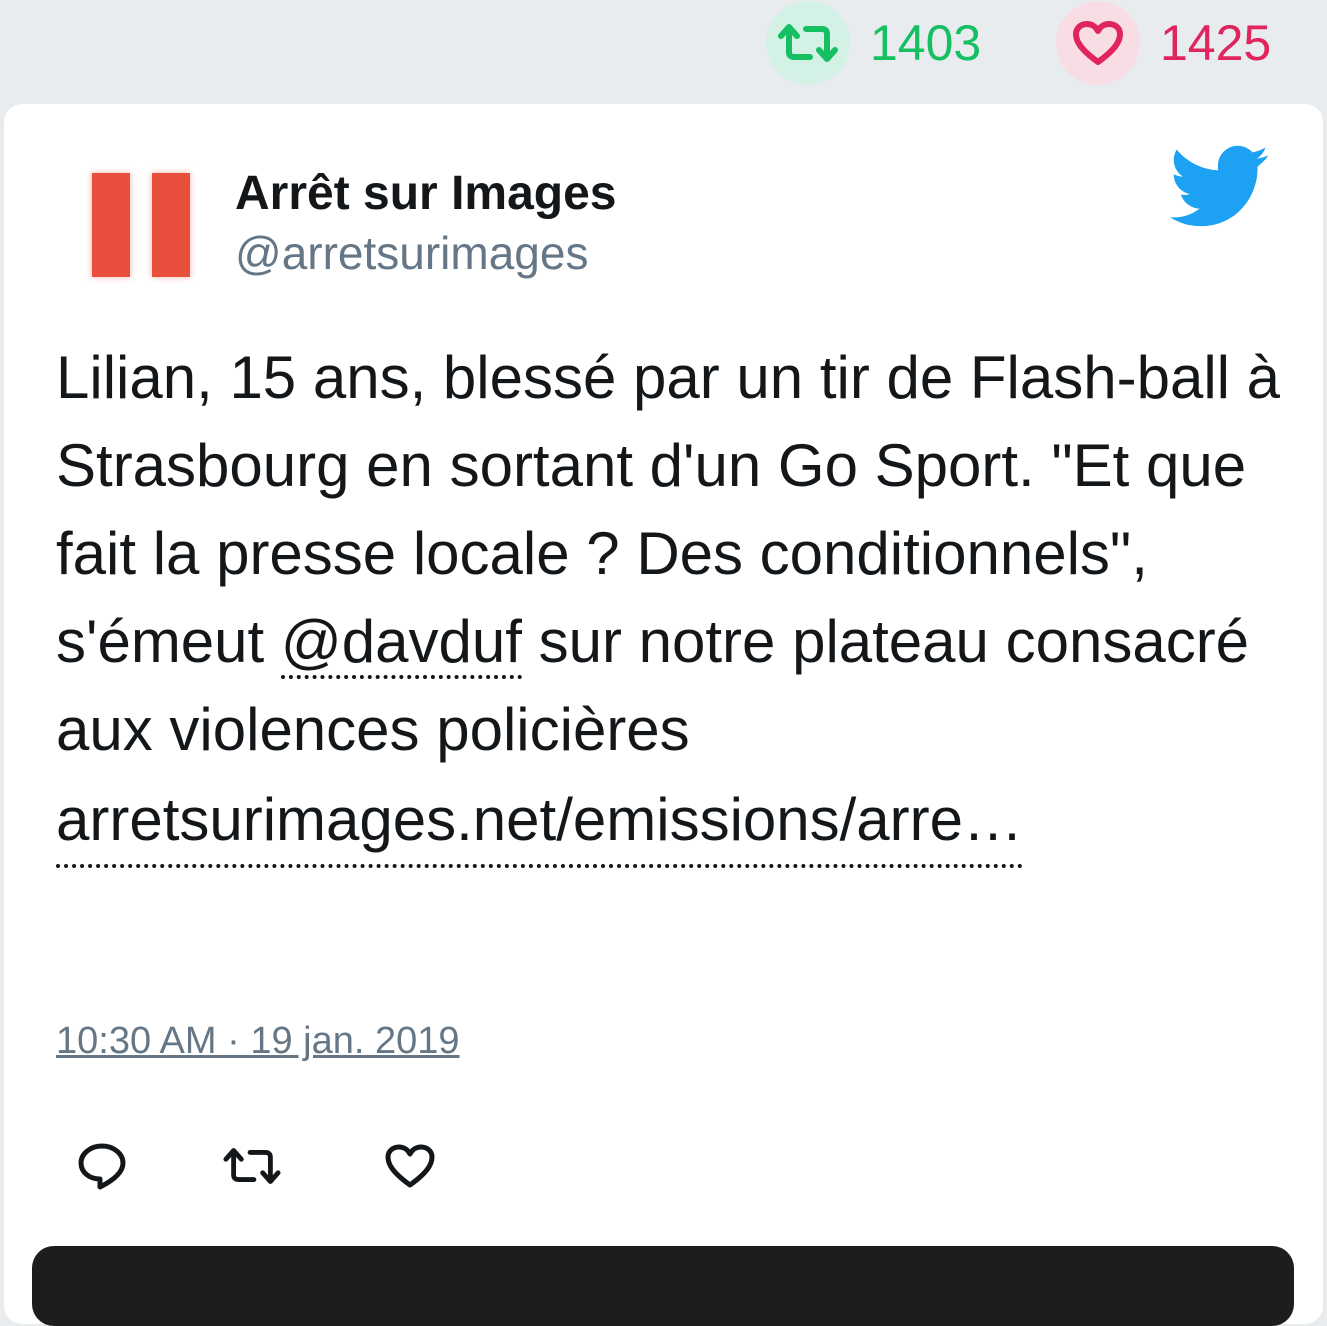 The image size is (1327, 1326). I want to click on mention-link: @davduf, so click(401, 643).